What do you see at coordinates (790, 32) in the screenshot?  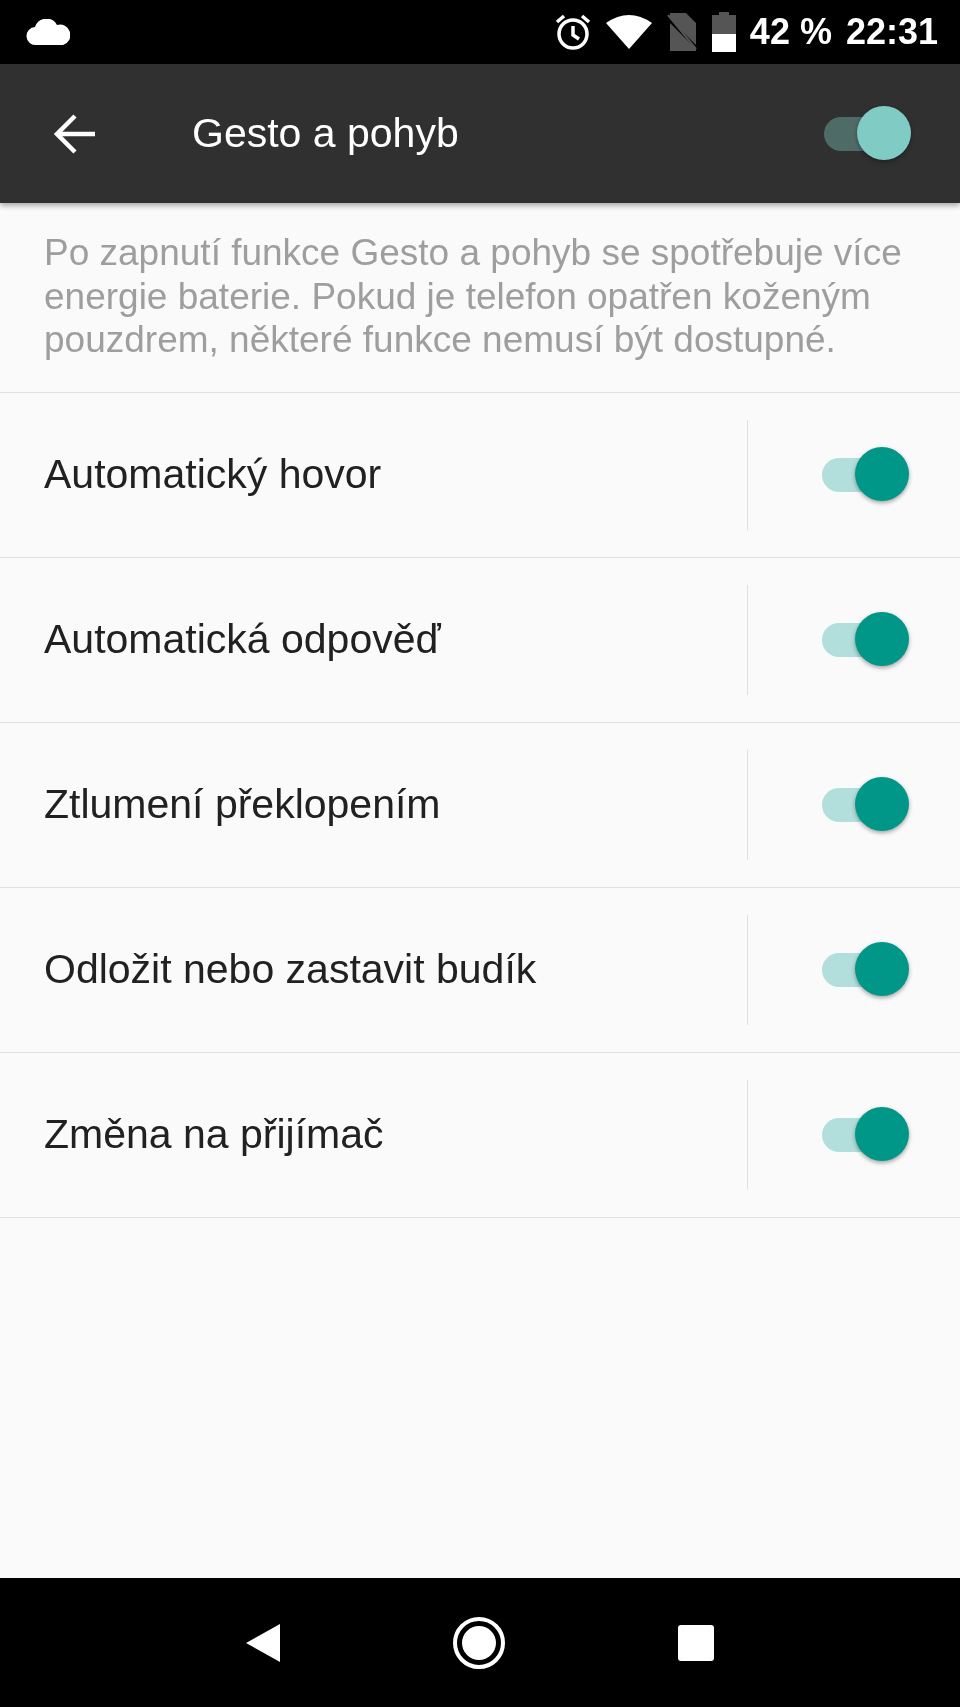 I see `battery-percentage: 42 %` at bounding box center [790, 32].